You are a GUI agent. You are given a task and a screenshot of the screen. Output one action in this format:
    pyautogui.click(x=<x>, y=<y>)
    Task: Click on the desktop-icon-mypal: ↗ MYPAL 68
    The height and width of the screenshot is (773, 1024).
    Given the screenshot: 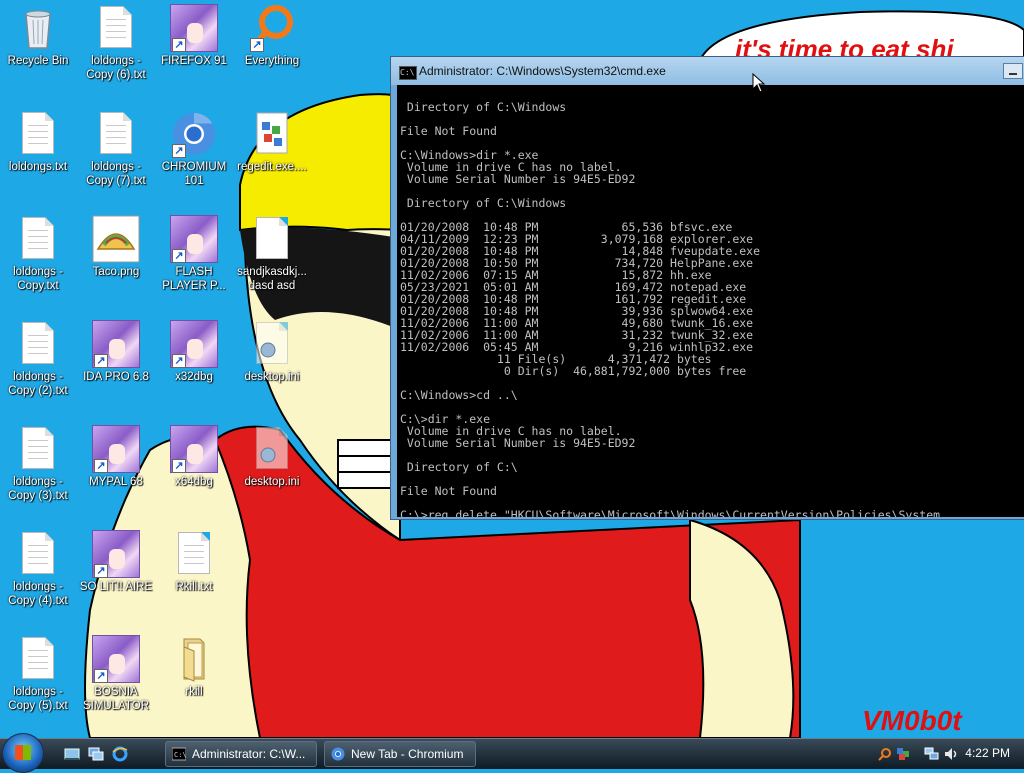 What is the action you would take?
    pyautogui.click(x=116, y=457)
    